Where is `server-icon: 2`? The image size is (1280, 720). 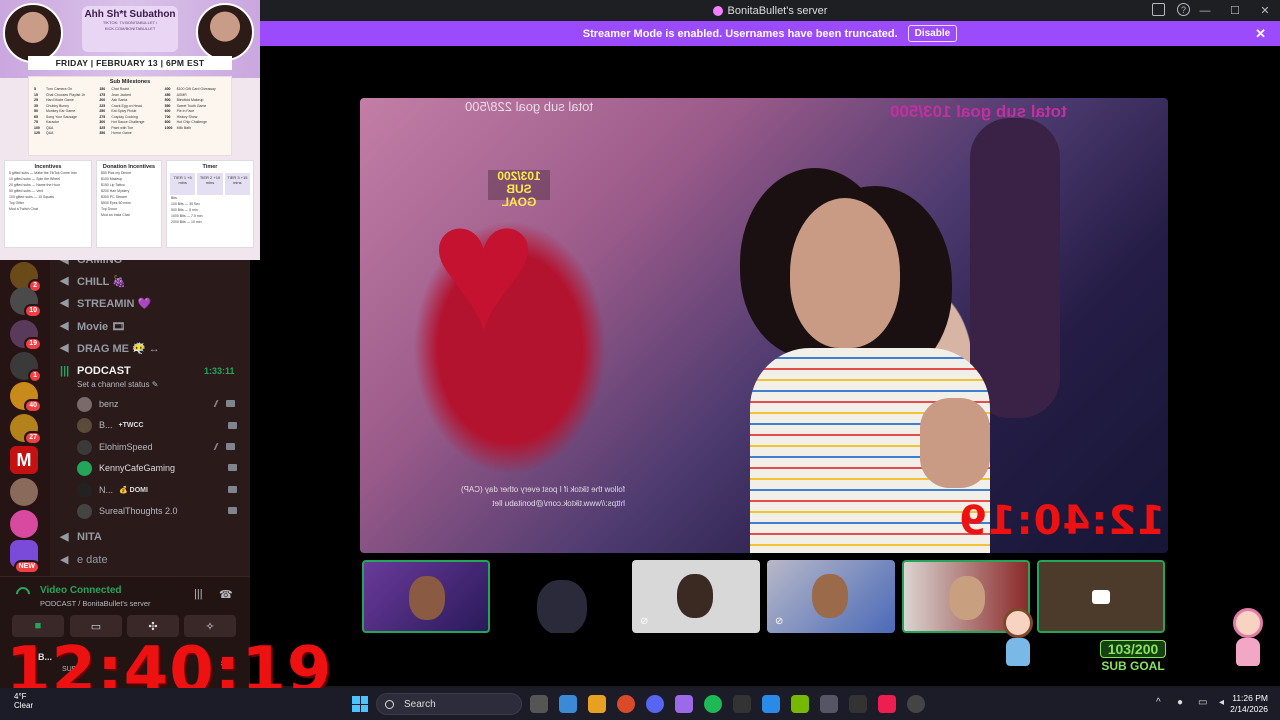 server-icon: 2 is located at coordinates (26, 277).